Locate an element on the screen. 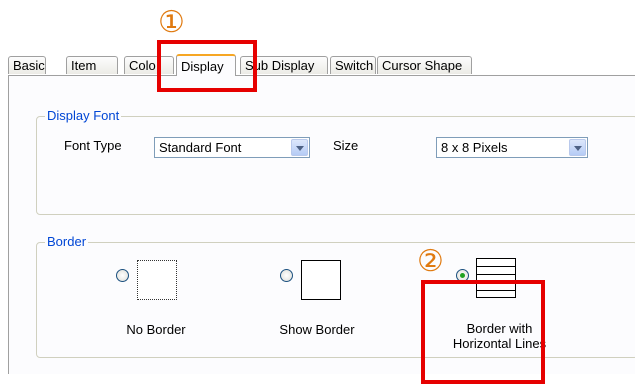 The image size is (635, 384). solid-border-icon is located at coordinates (321, 280).